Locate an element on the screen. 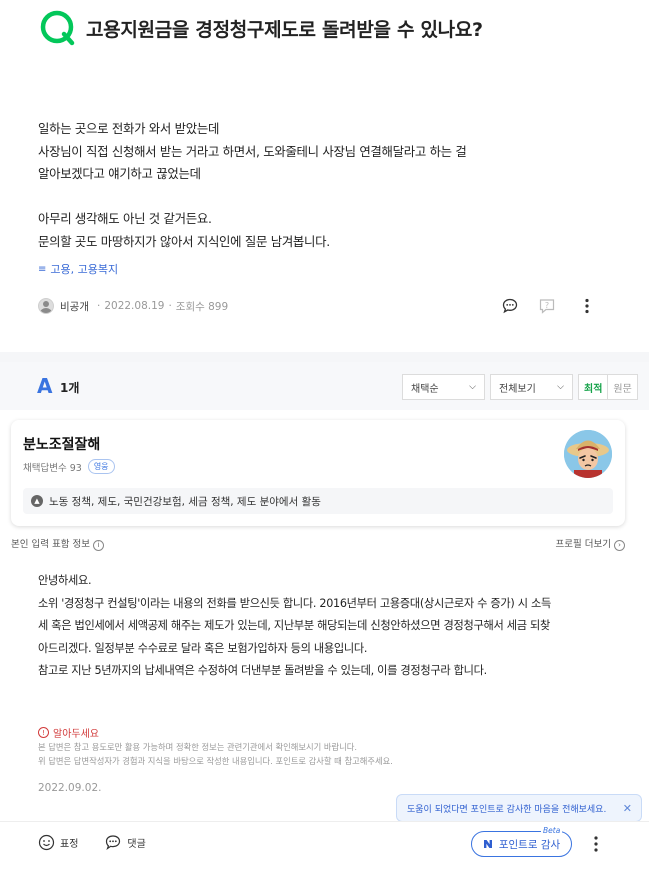  tooltip-text: 도움이 되었다면 포인트로 감사한 마음을 전해보세요. is located at coordinates (507, 809).